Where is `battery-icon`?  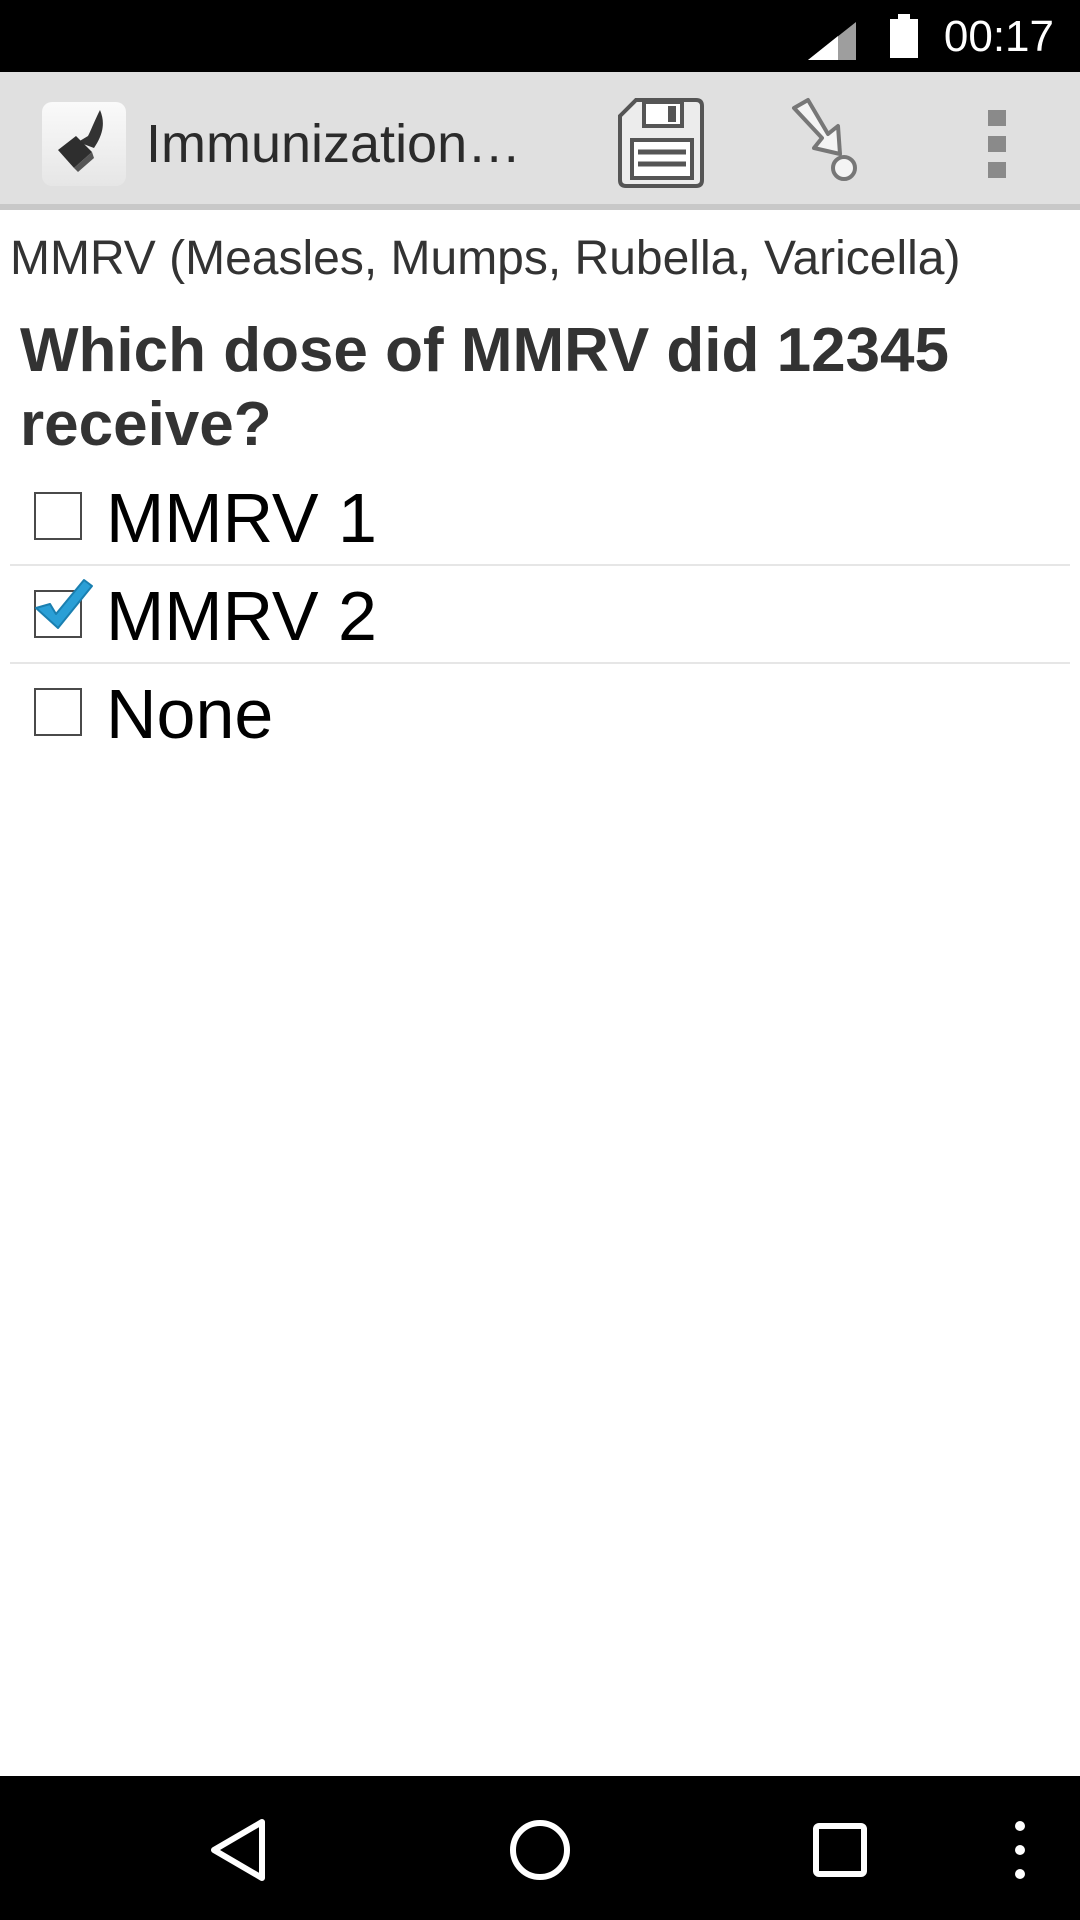 battery-icon is located at coordinates (904, 36).